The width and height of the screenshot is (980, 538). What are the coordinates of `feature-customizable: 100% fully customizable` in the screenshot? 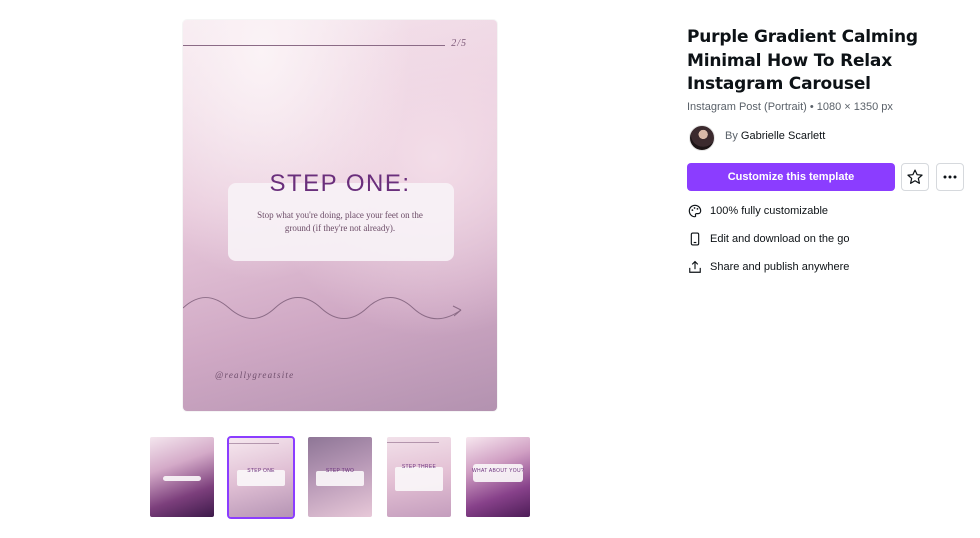 It's located at (757, 211).